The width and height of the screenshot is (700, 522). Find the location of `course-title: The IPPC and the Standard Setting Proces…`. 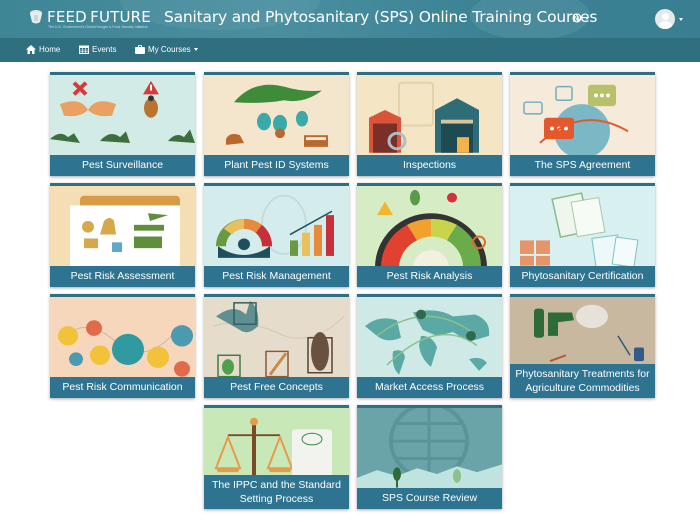

course-title: The IPPC and the Standard Setting Proces… is located at coordinates (276, 492).